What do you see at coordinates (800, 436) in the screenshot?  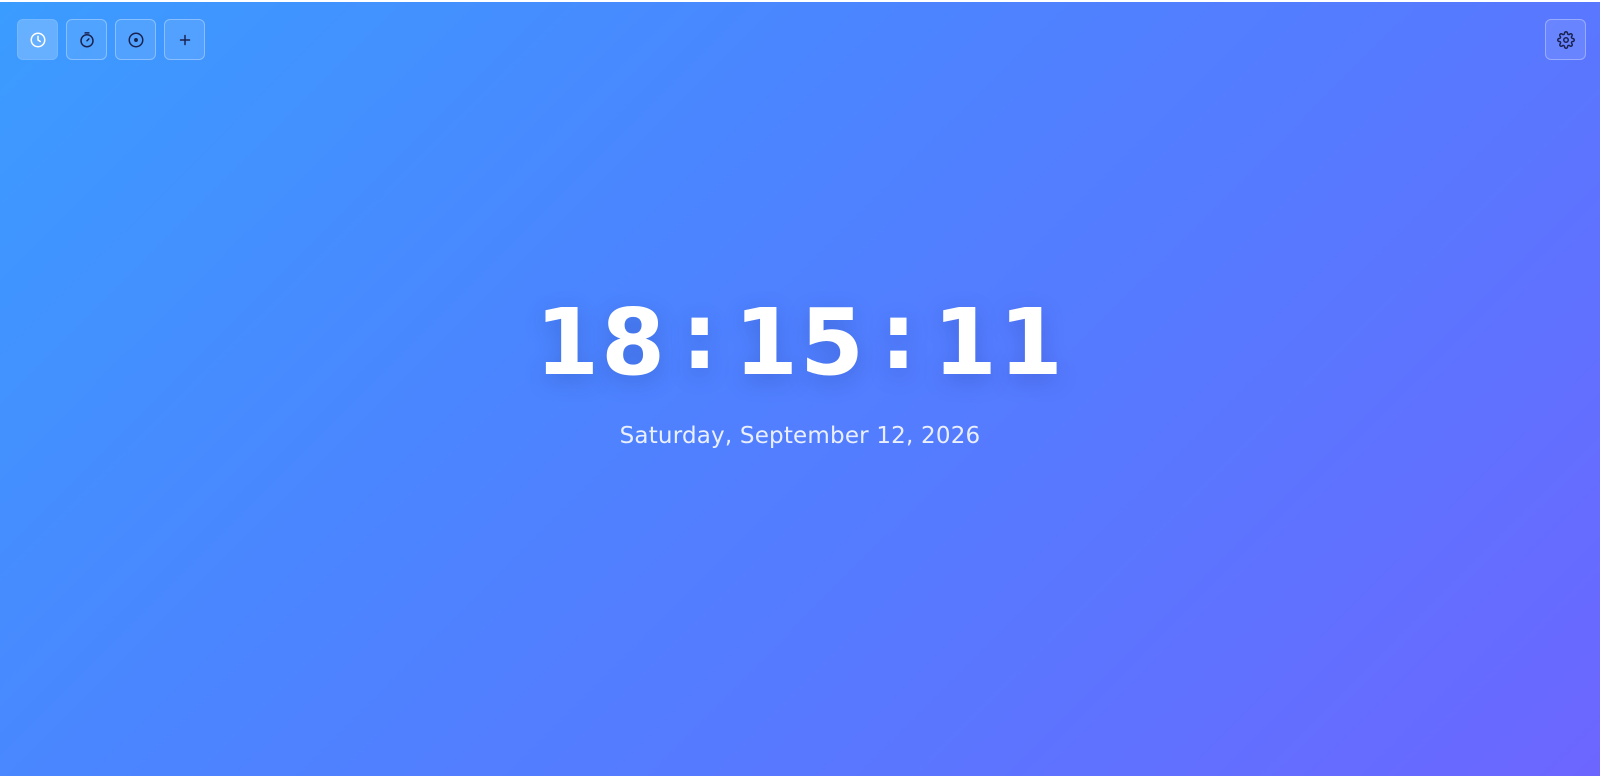 I see `date-display: Saturday, September 12, 2026` at bounding box center [800, 436].